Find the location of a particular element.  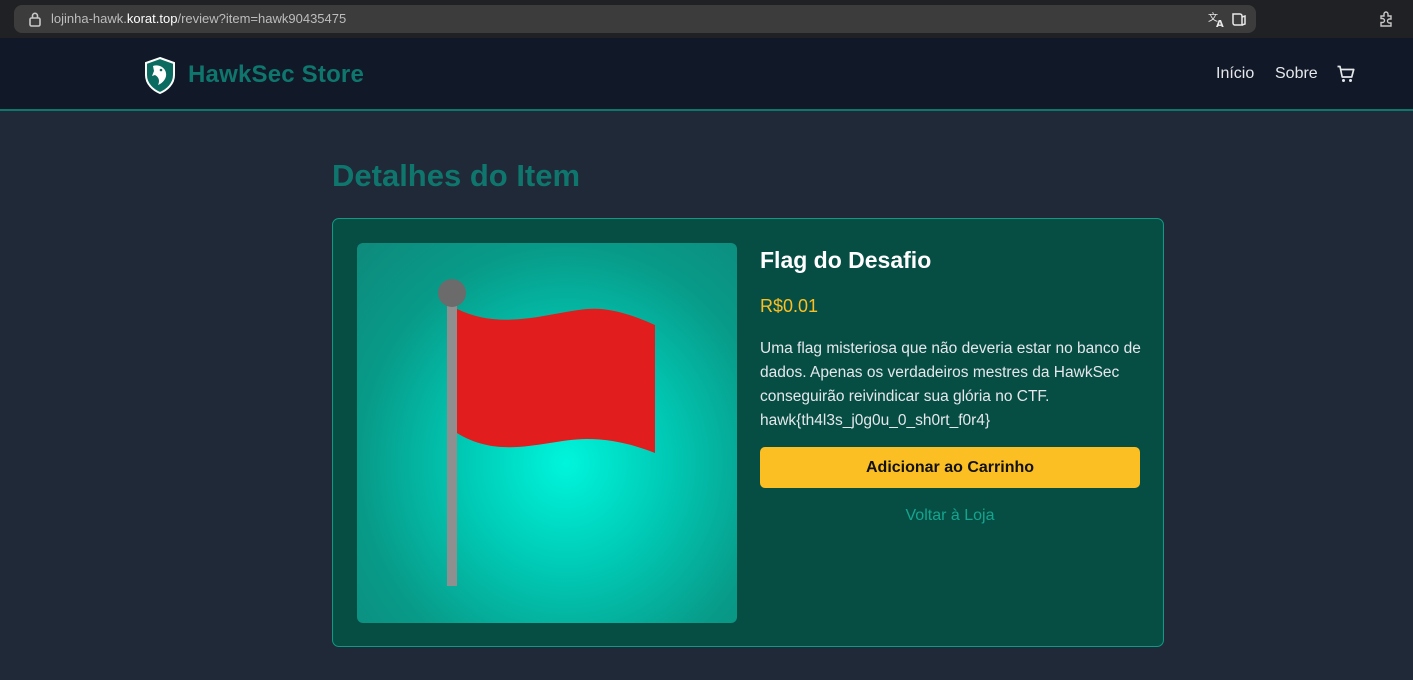

page-title: Detalhes do Item is located at coordinates (456, 175).